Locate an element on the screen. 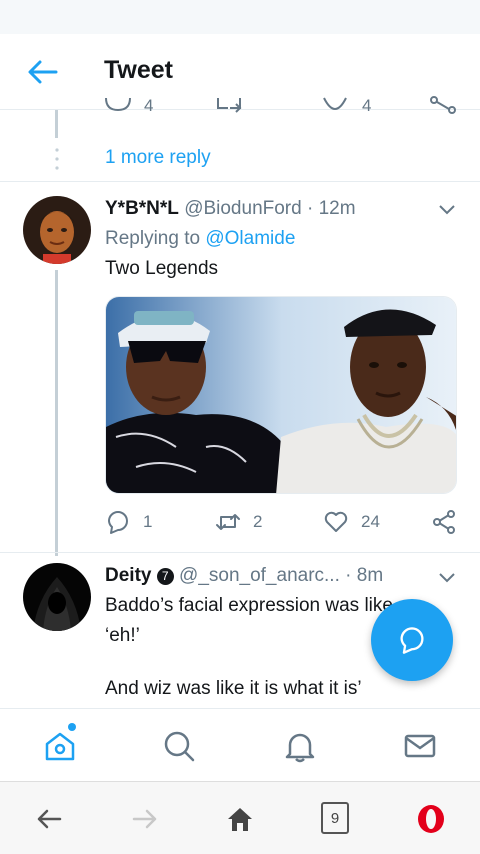 This screenshot has width=480, height=854. page-title: Tweet is located at coordinates (138, 70).